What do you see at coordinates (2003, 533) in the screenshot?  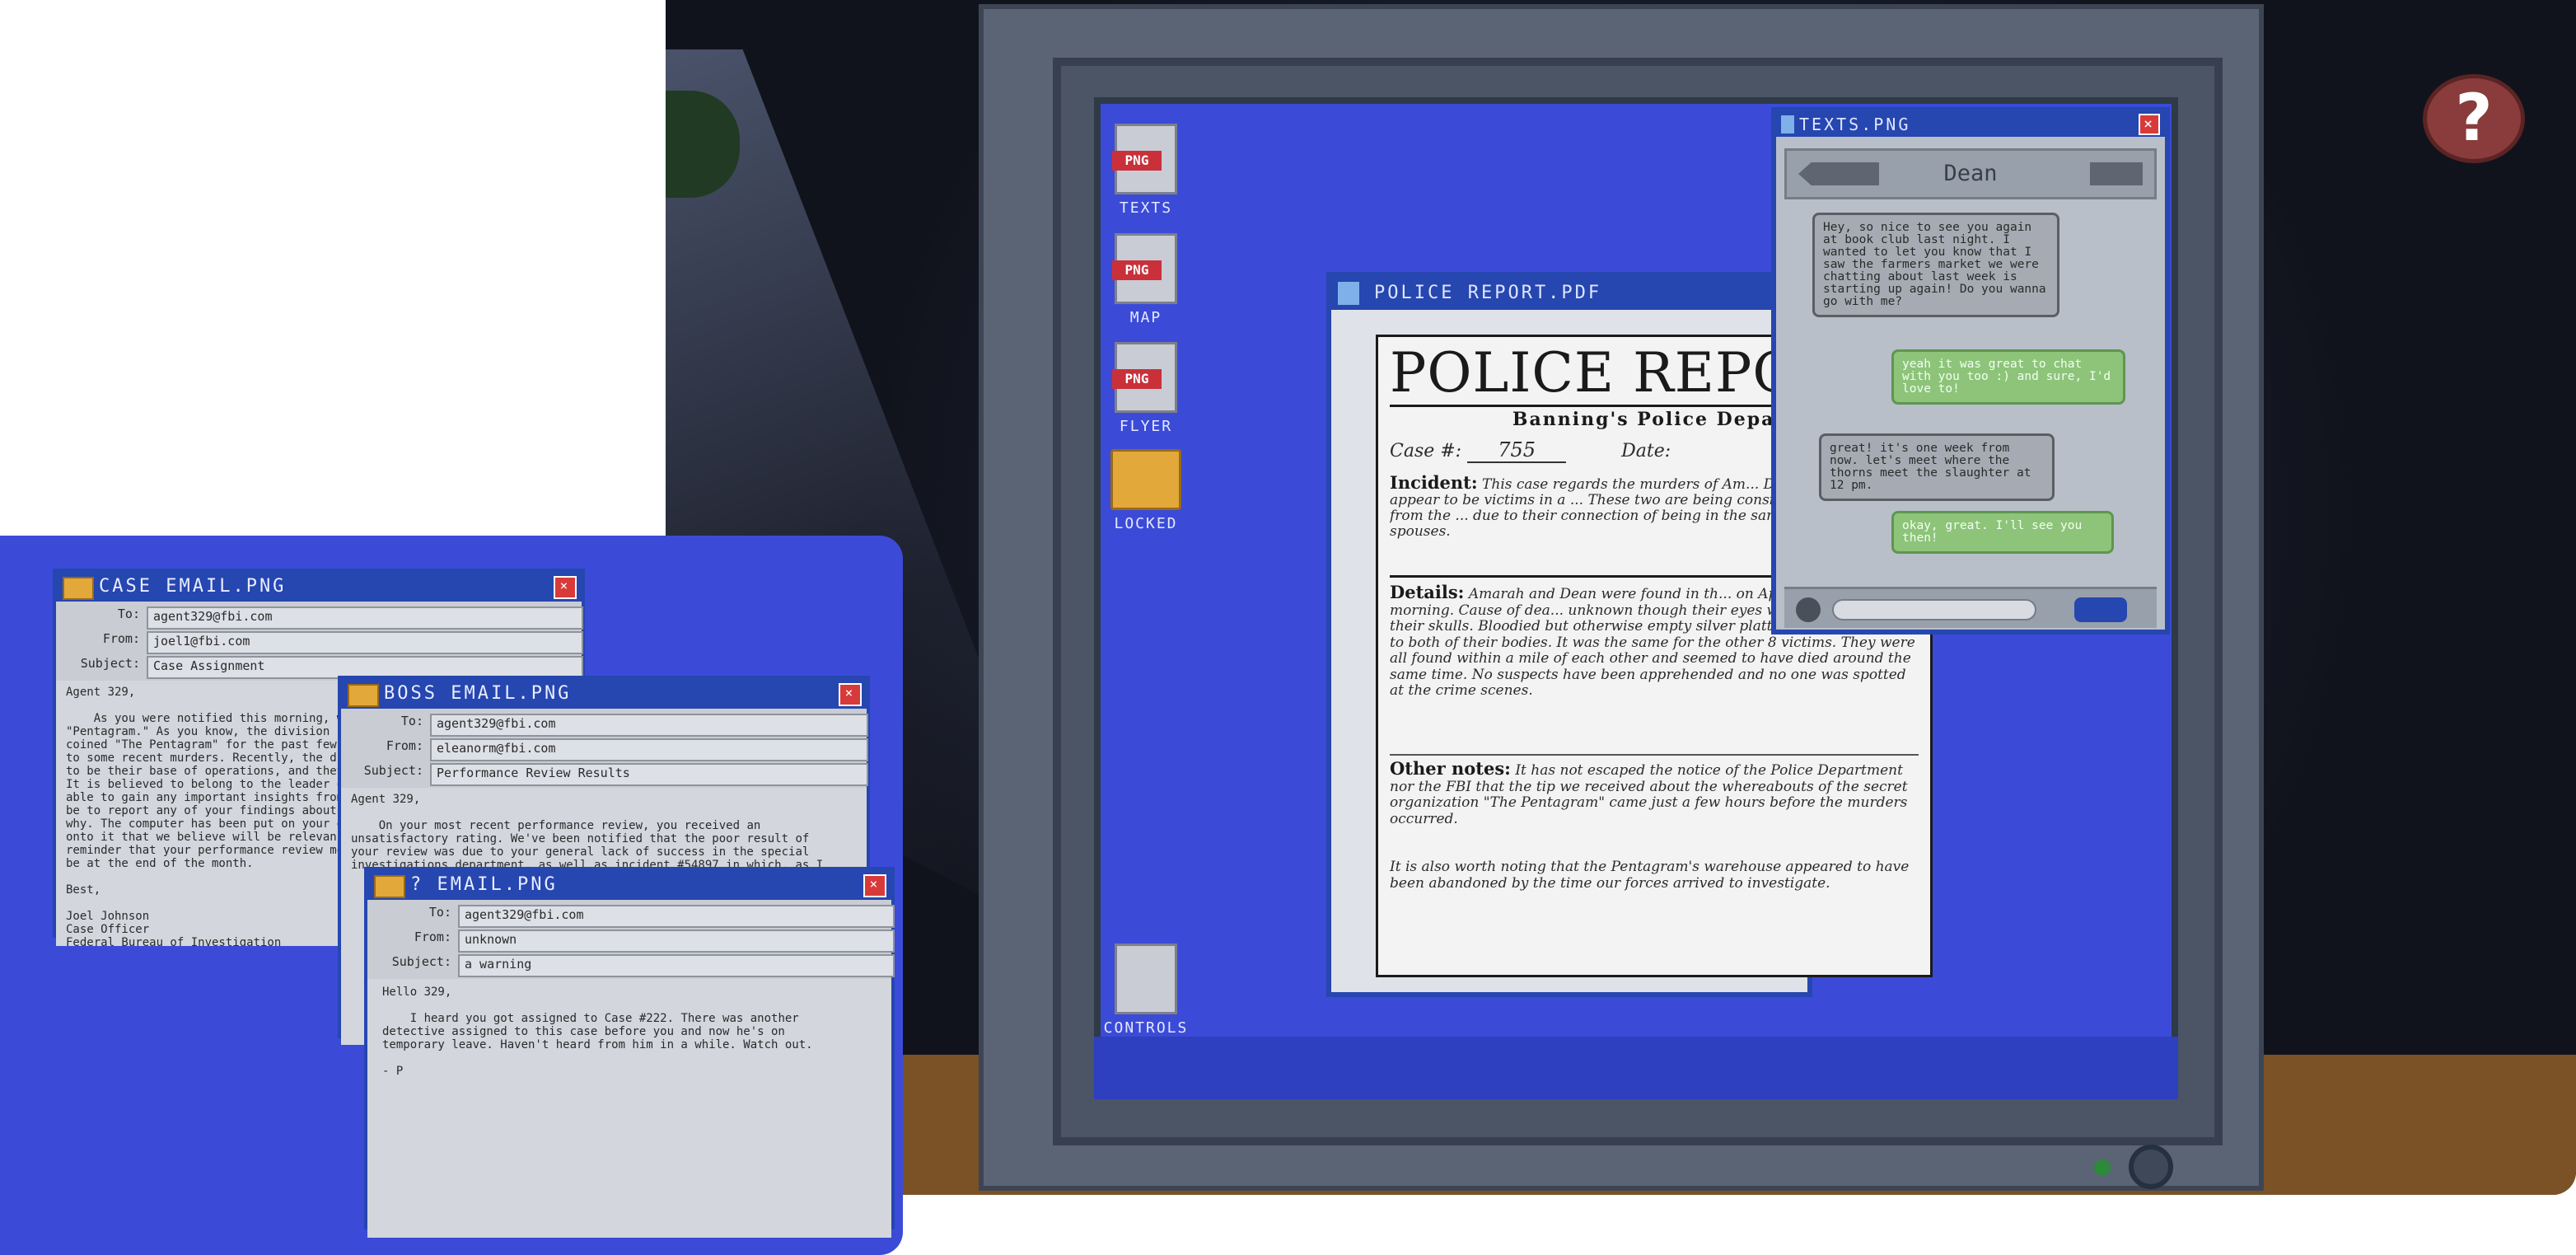 I see `message-bubble-sent: okay, great. I'll see you then!` at bounding box center [2003, 533].